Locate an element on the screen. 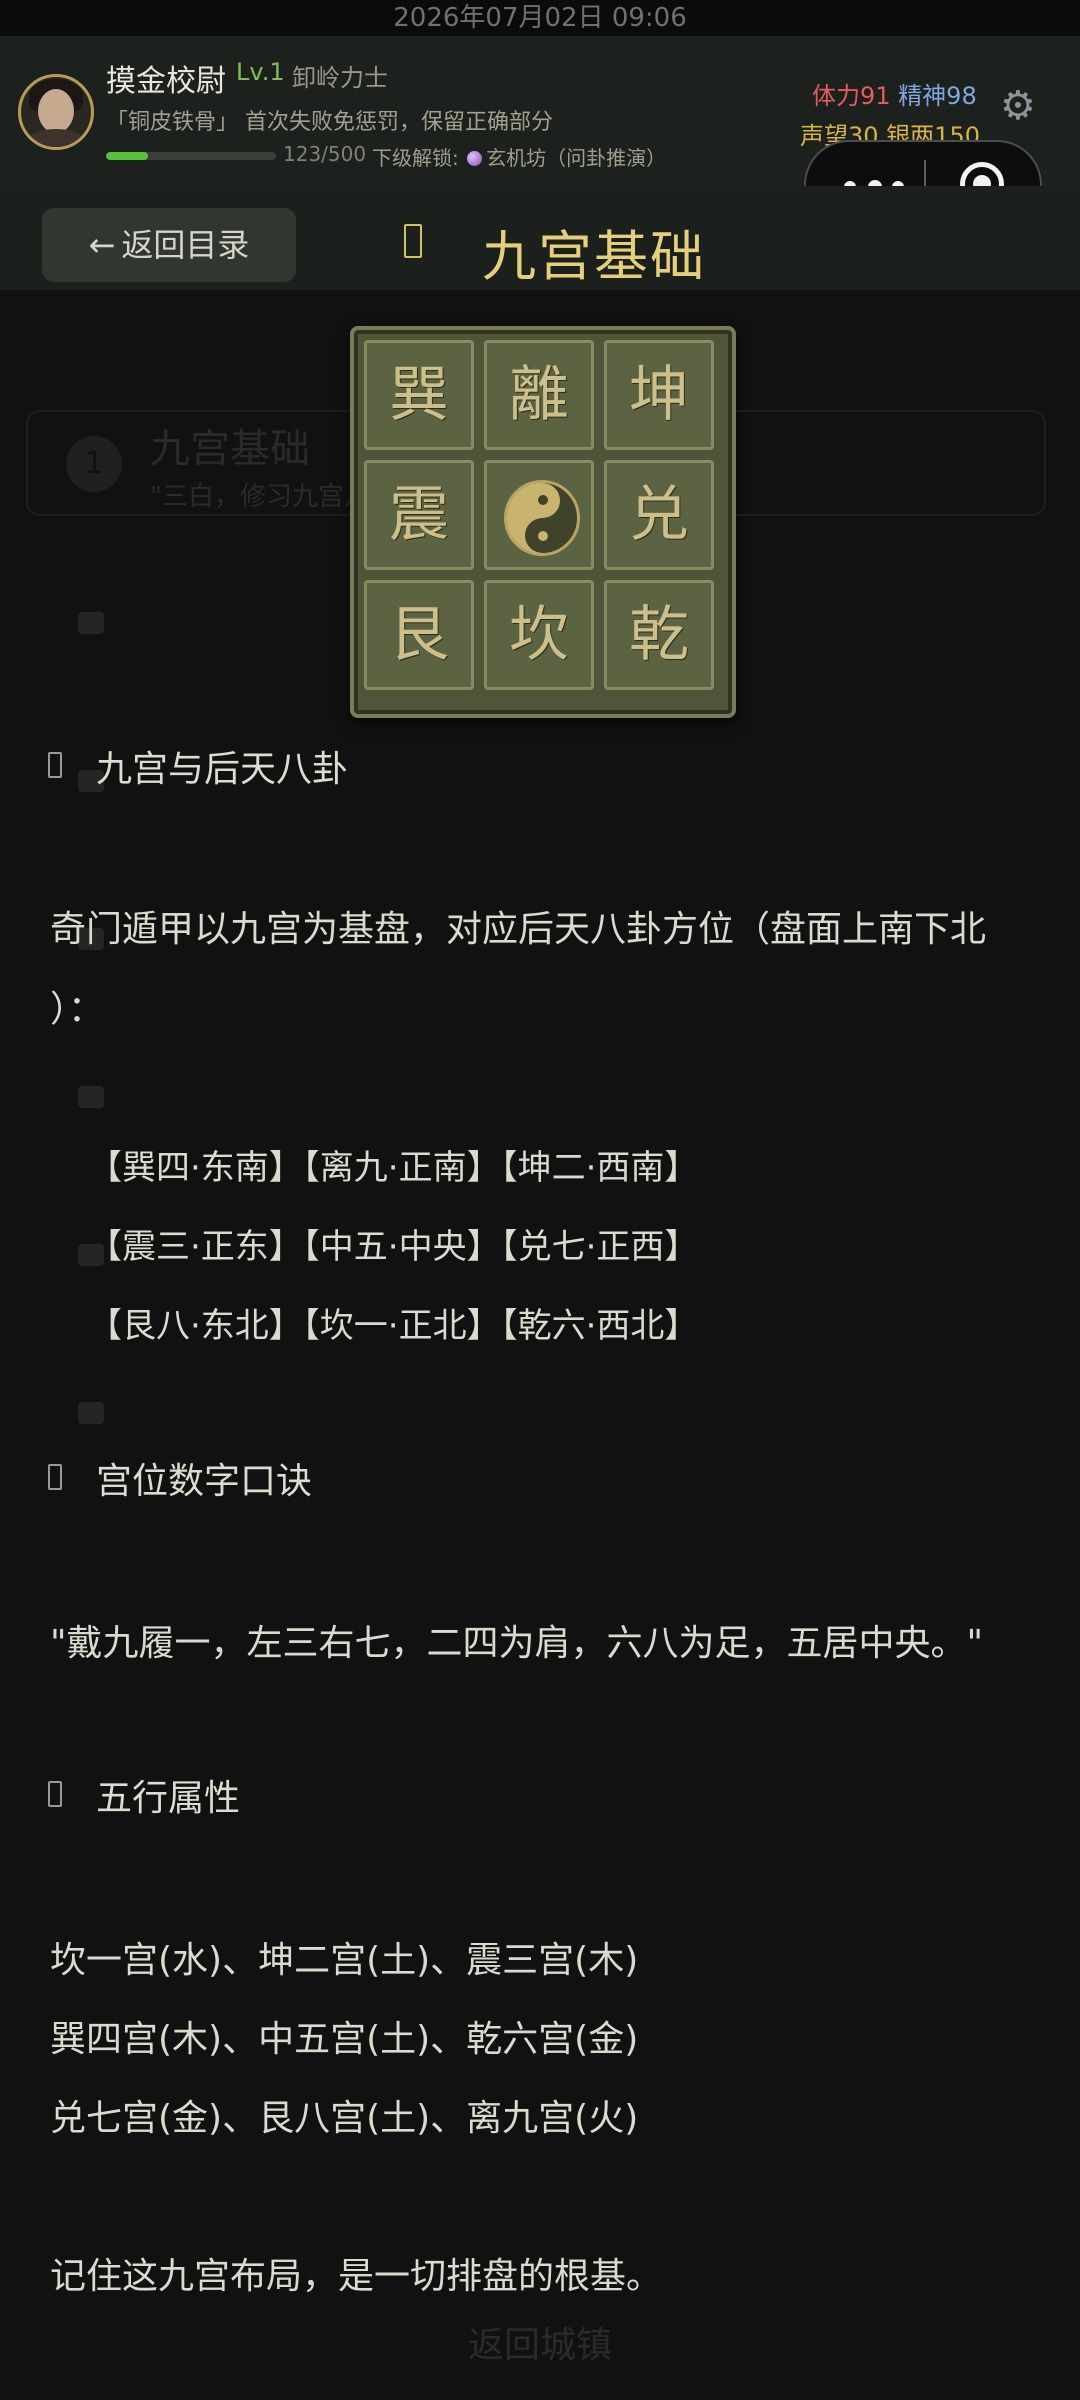 Image resolution: width=1080 pixels, height=2400 pixels. gear-icon: ⚙ is located at coordinates (1018, 106).